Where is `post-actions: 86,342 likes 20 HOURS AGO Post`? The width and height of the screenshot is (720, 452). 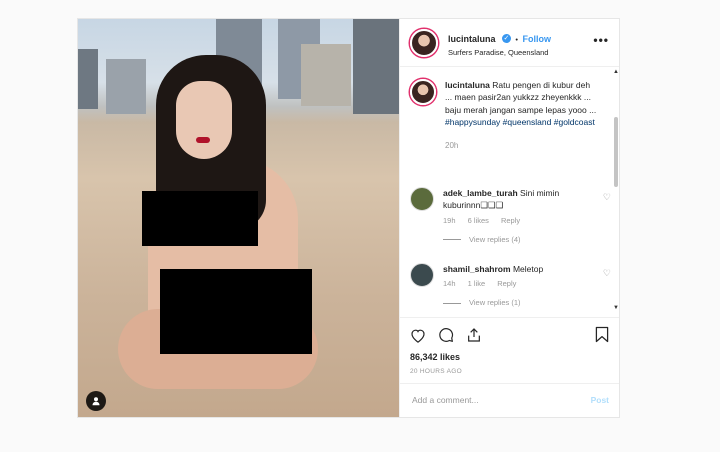 post-actions: 86,342 likes 20 HOURS AGO Post is located at coordinates (509, 366).